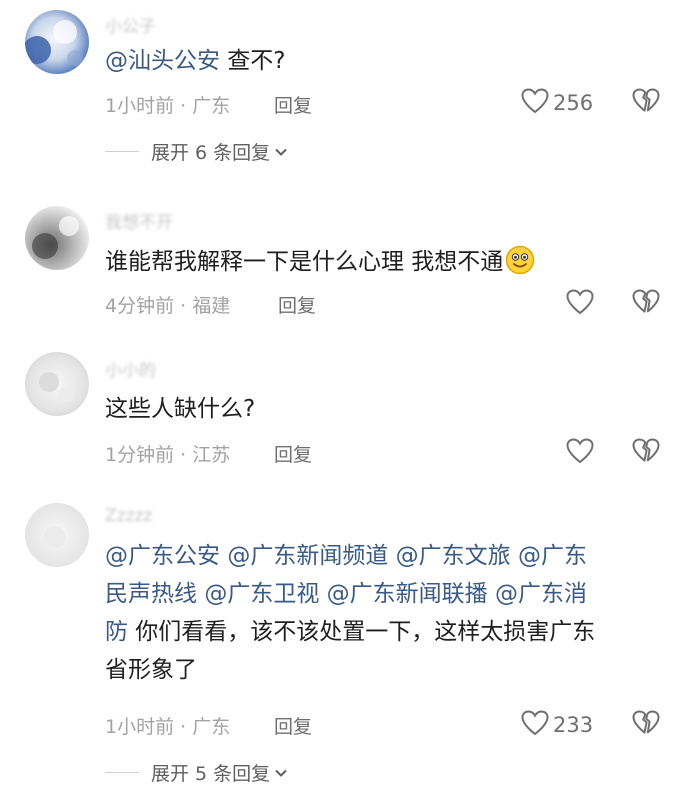 This screenshot has width=691, height=800. Describe the element at coordinates (520, 266) in the screenshot. I see `smiling-face-emoji` at that location.